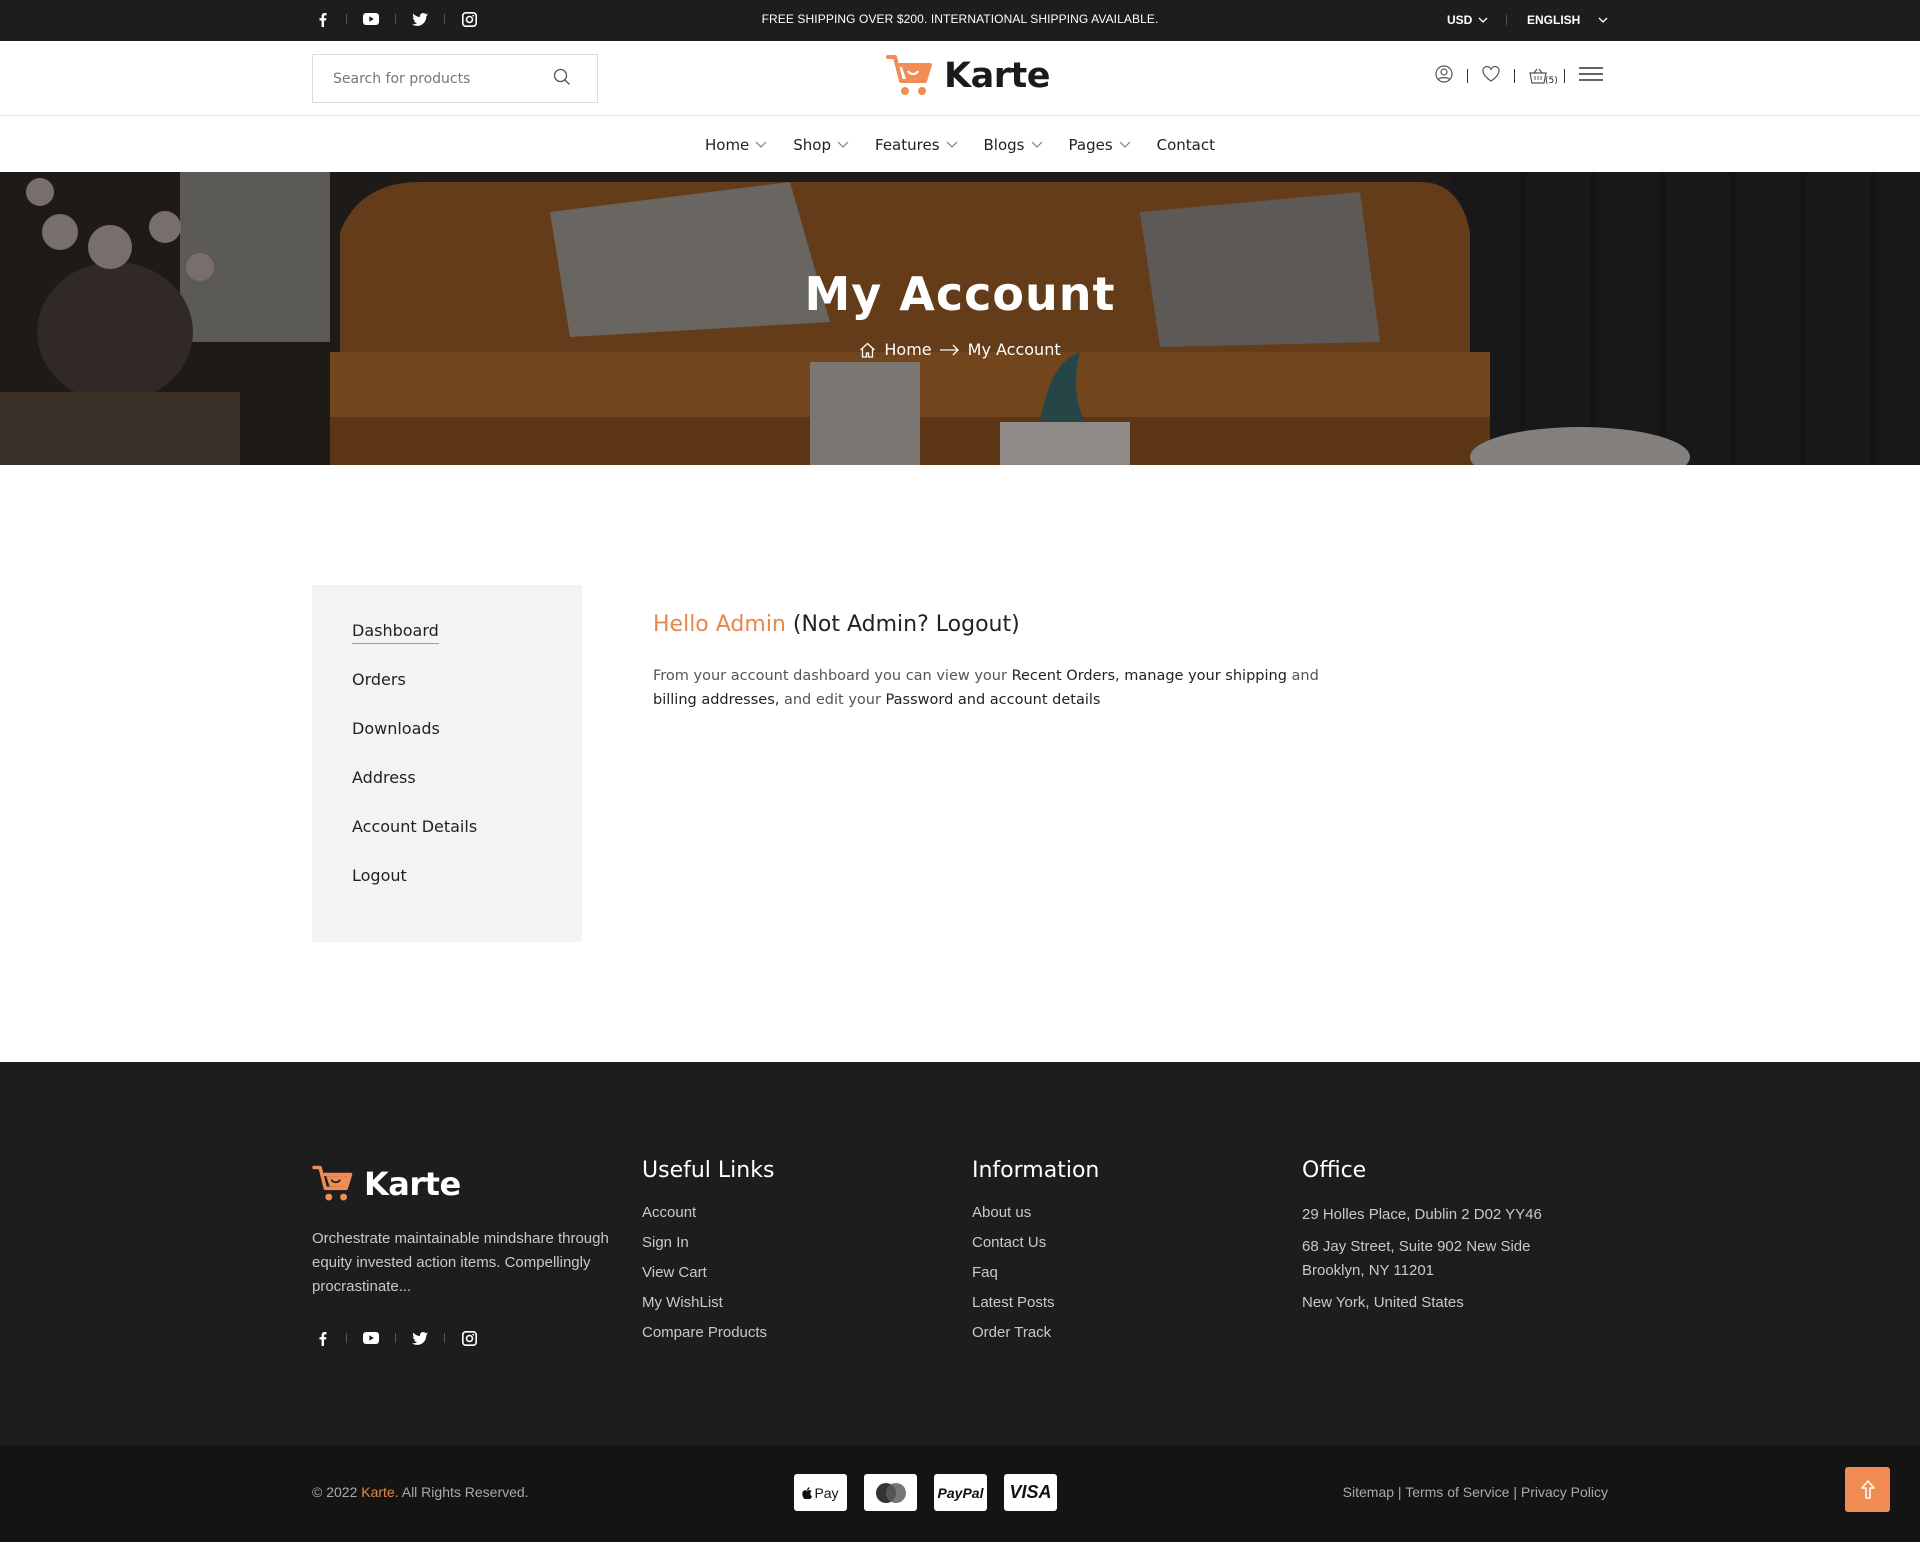  Describe the element at coordinates (1035, 1218) in the screenshot. I see `footer-link-about: About us` at that location.